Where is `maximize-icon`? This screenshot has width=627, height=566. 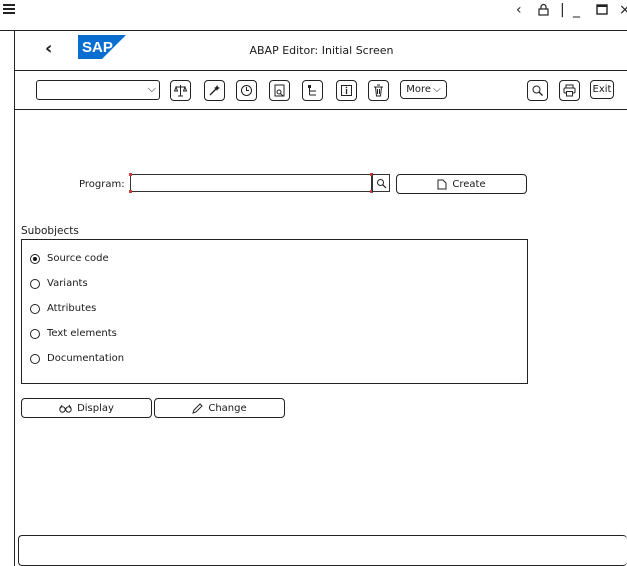
maximize-icon is located at coordinates (602, 11).